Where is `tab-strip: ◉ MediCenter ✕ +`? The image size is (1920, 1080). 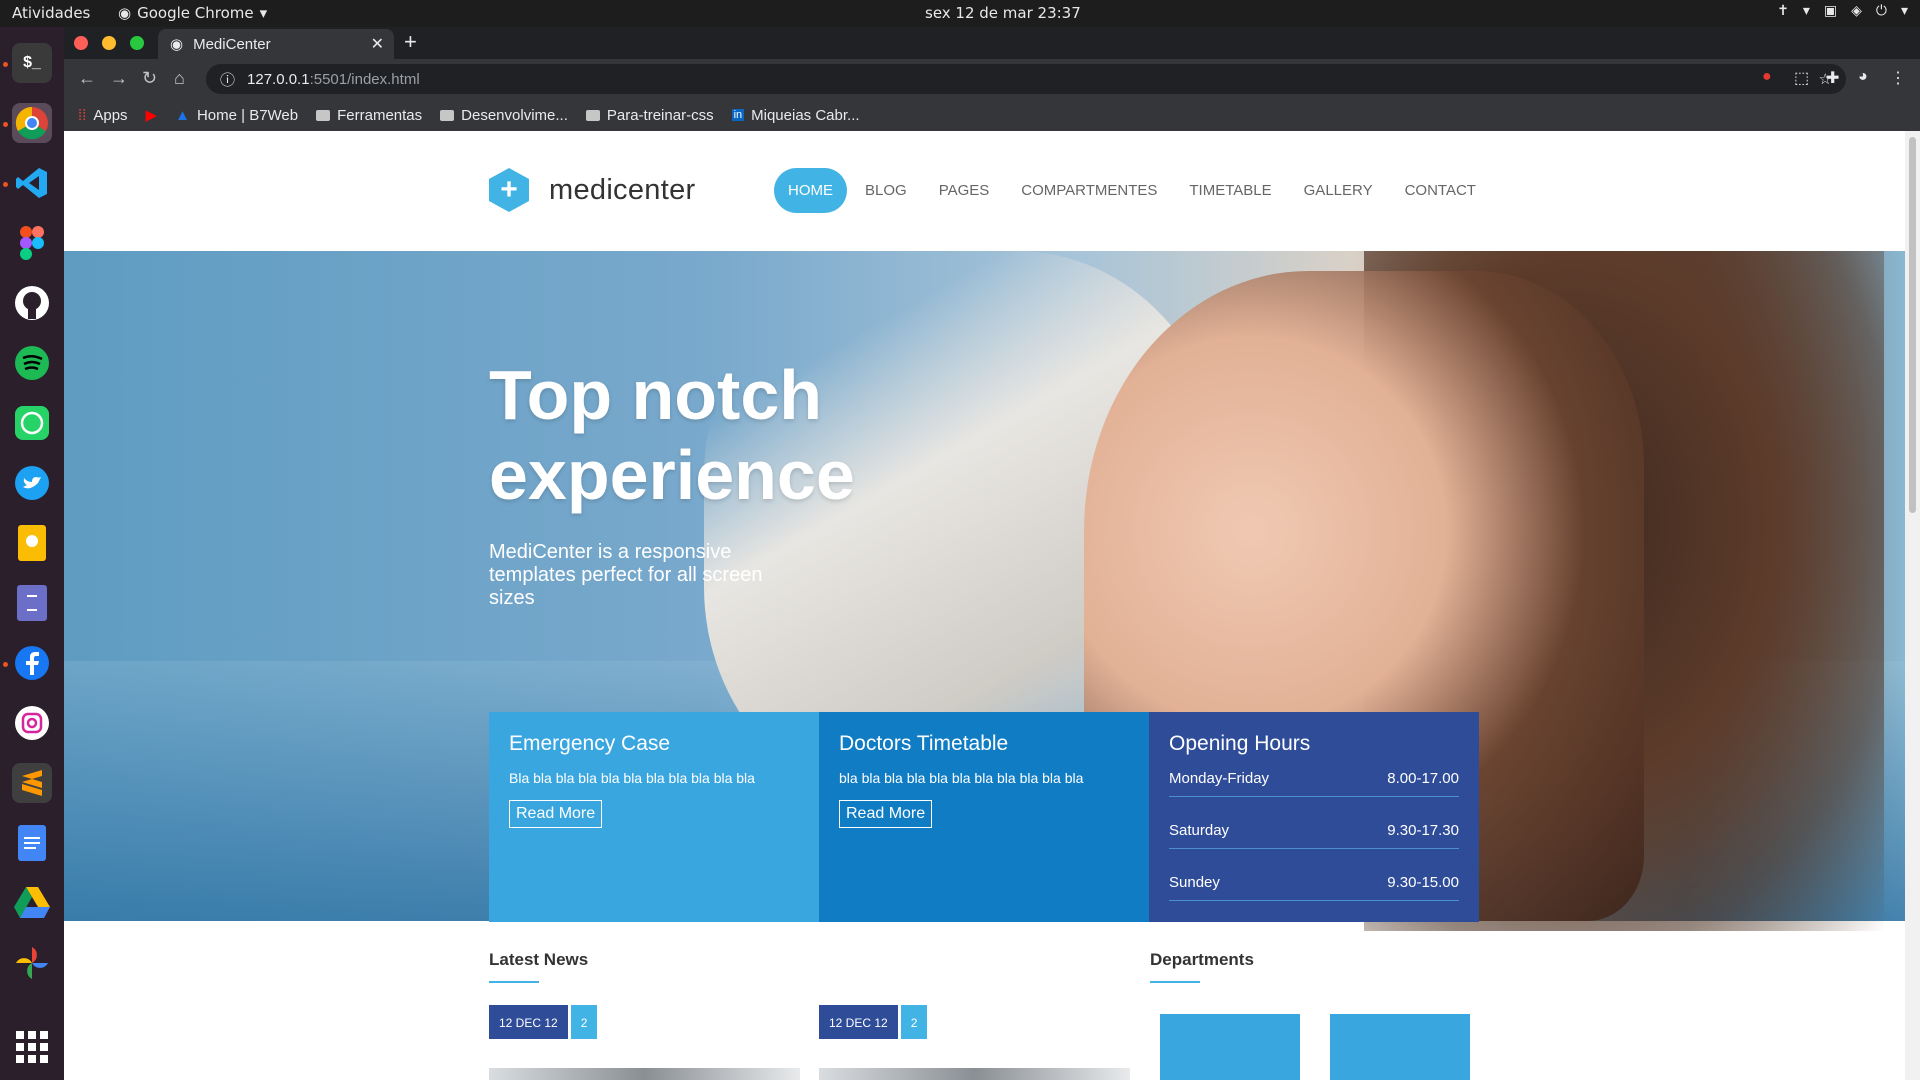
tab-strip: ◉ MediCenter ✕ + is located at coordinates (992, 43).